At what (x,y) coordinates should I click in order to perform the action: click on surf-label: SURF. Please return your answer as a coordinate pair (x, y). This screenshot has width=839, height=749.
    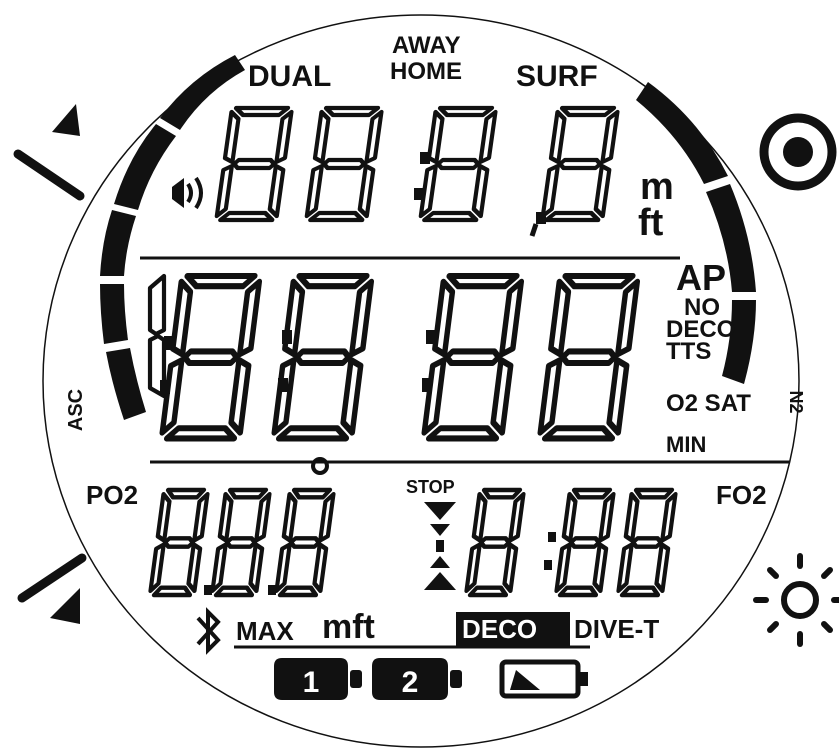
    Looking at the image, I should click on (557, 76).